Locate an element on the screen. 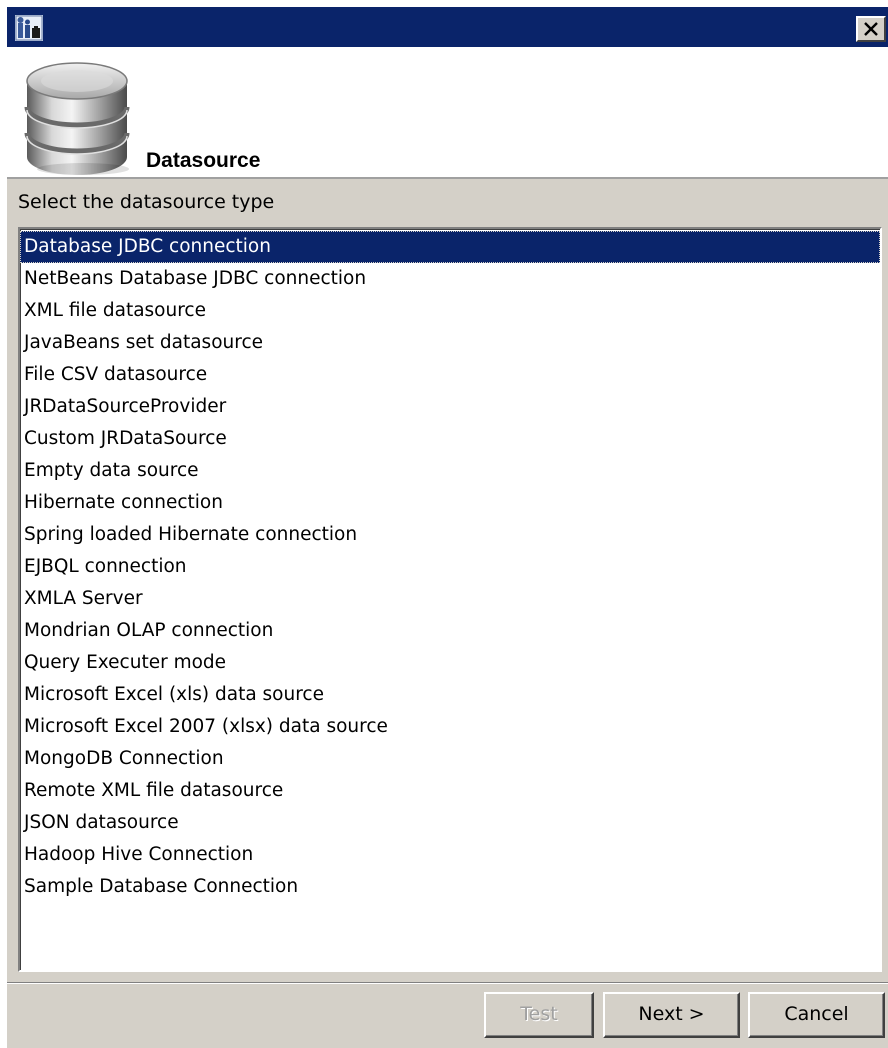  close-button is located at coordinates (871, 29).